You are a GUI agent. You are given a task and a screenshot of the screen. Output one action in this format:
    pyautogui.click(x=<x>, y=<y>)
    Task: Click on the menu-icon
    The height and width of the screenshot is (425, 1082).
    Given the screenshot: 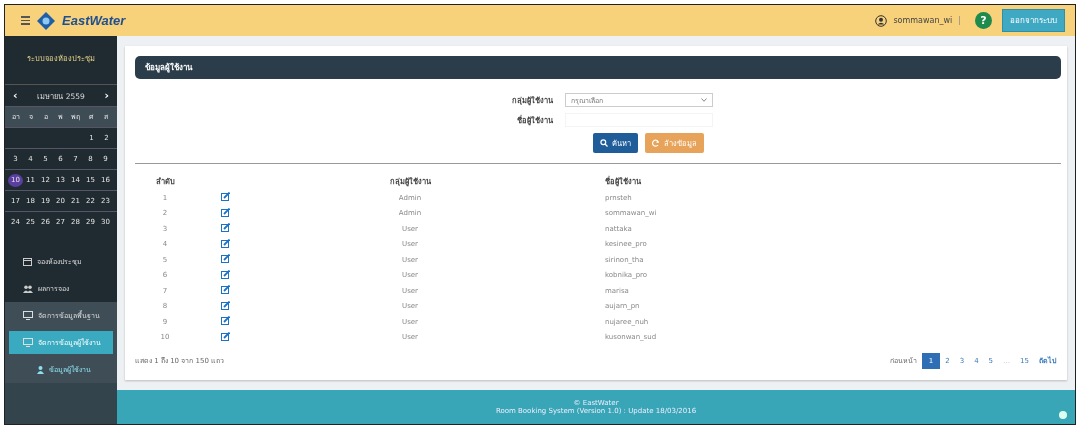 What is the action you would take?
    pyautogui.click(x=25, y=20)
    